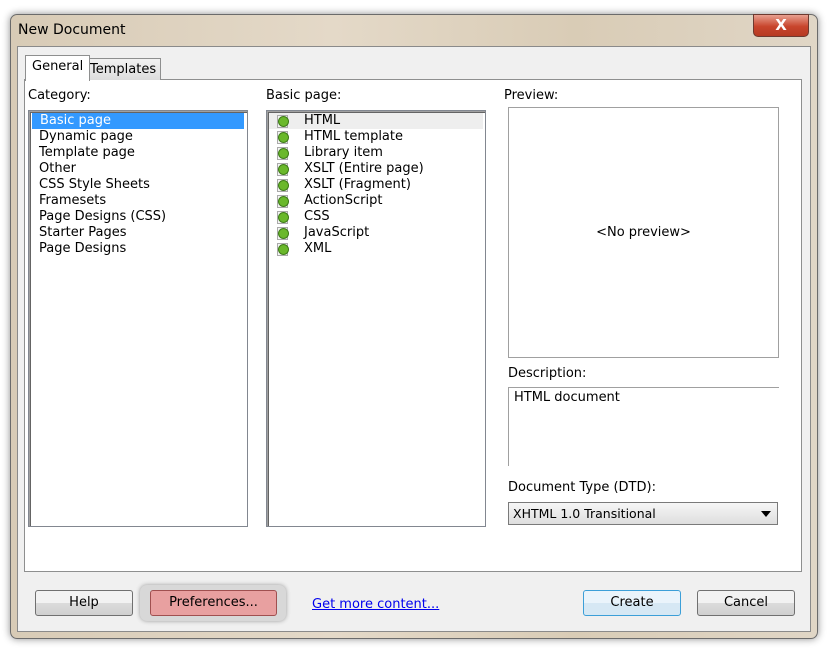 The image size is (833, 657). I want to click on category-item: Other, so click(138, 169).